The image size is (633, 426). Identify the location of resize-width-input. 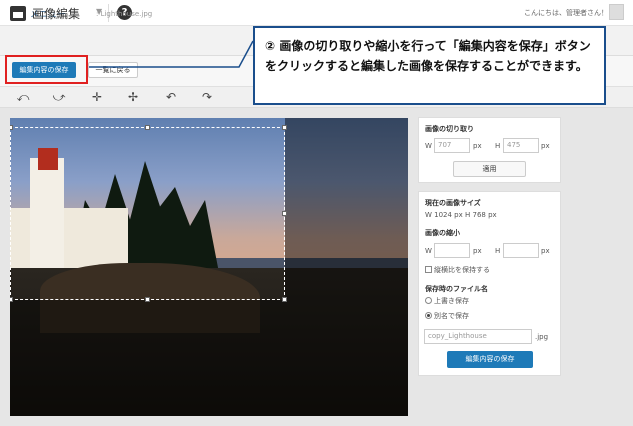
(452, 250).